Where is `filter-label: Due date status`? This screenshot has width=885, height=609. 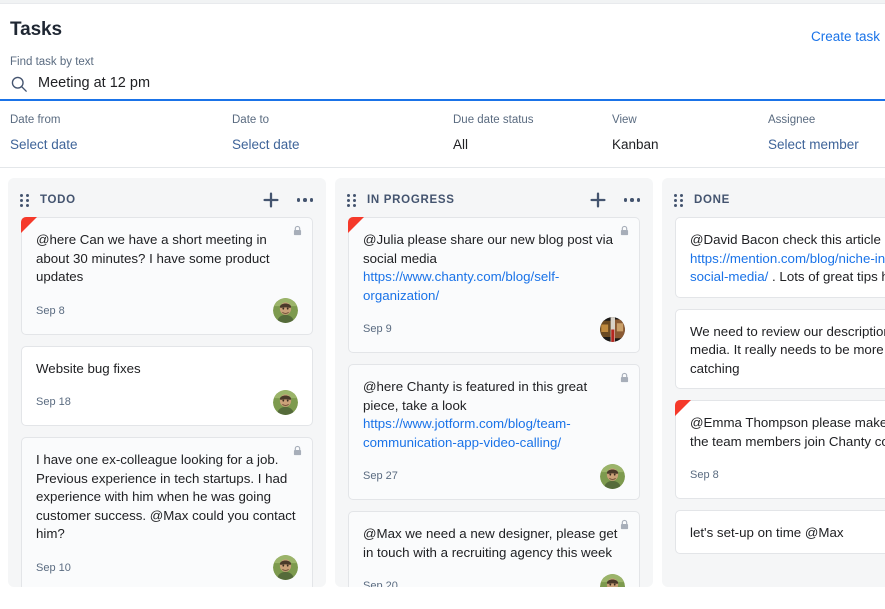 filter-label: Due date status is located at coordinates (493, 120).